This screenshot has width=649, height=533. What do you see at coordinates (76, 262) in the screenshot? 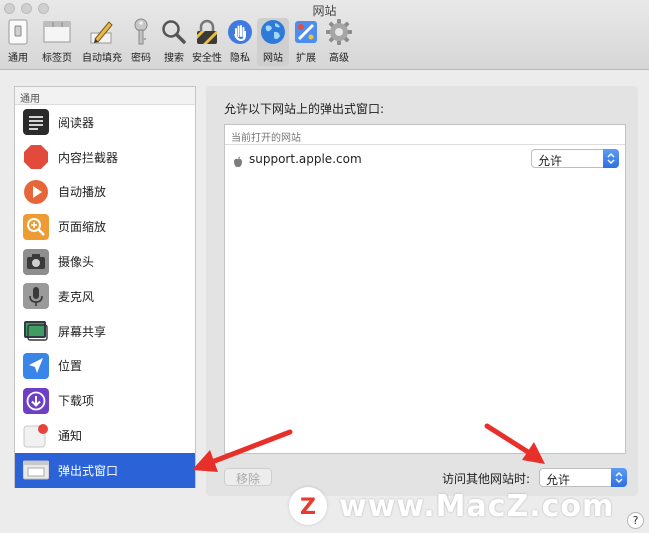
I see `sidebar-item-label: 摄像头` at bounding box center [76, 262].